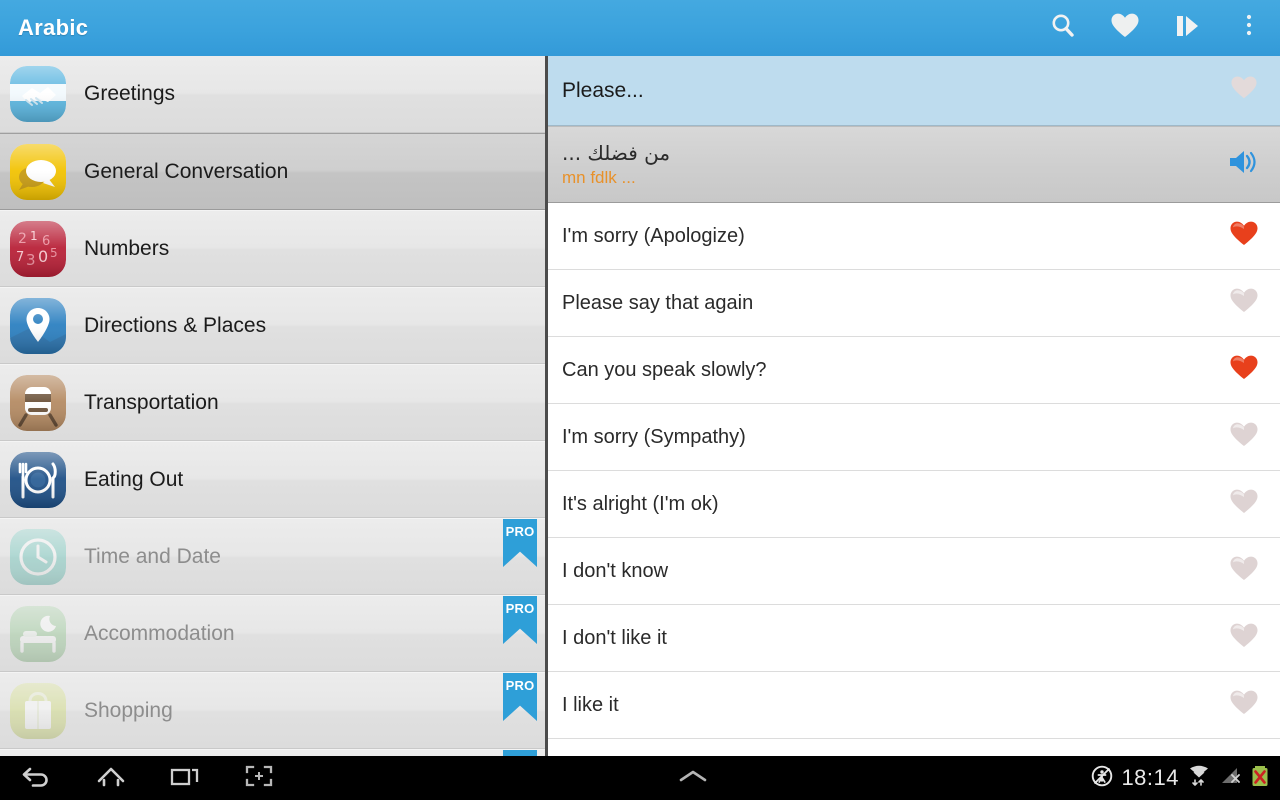 The width and height of the screenshot is (1280, 800). I want to click on notification-handle, so click(693, 778).